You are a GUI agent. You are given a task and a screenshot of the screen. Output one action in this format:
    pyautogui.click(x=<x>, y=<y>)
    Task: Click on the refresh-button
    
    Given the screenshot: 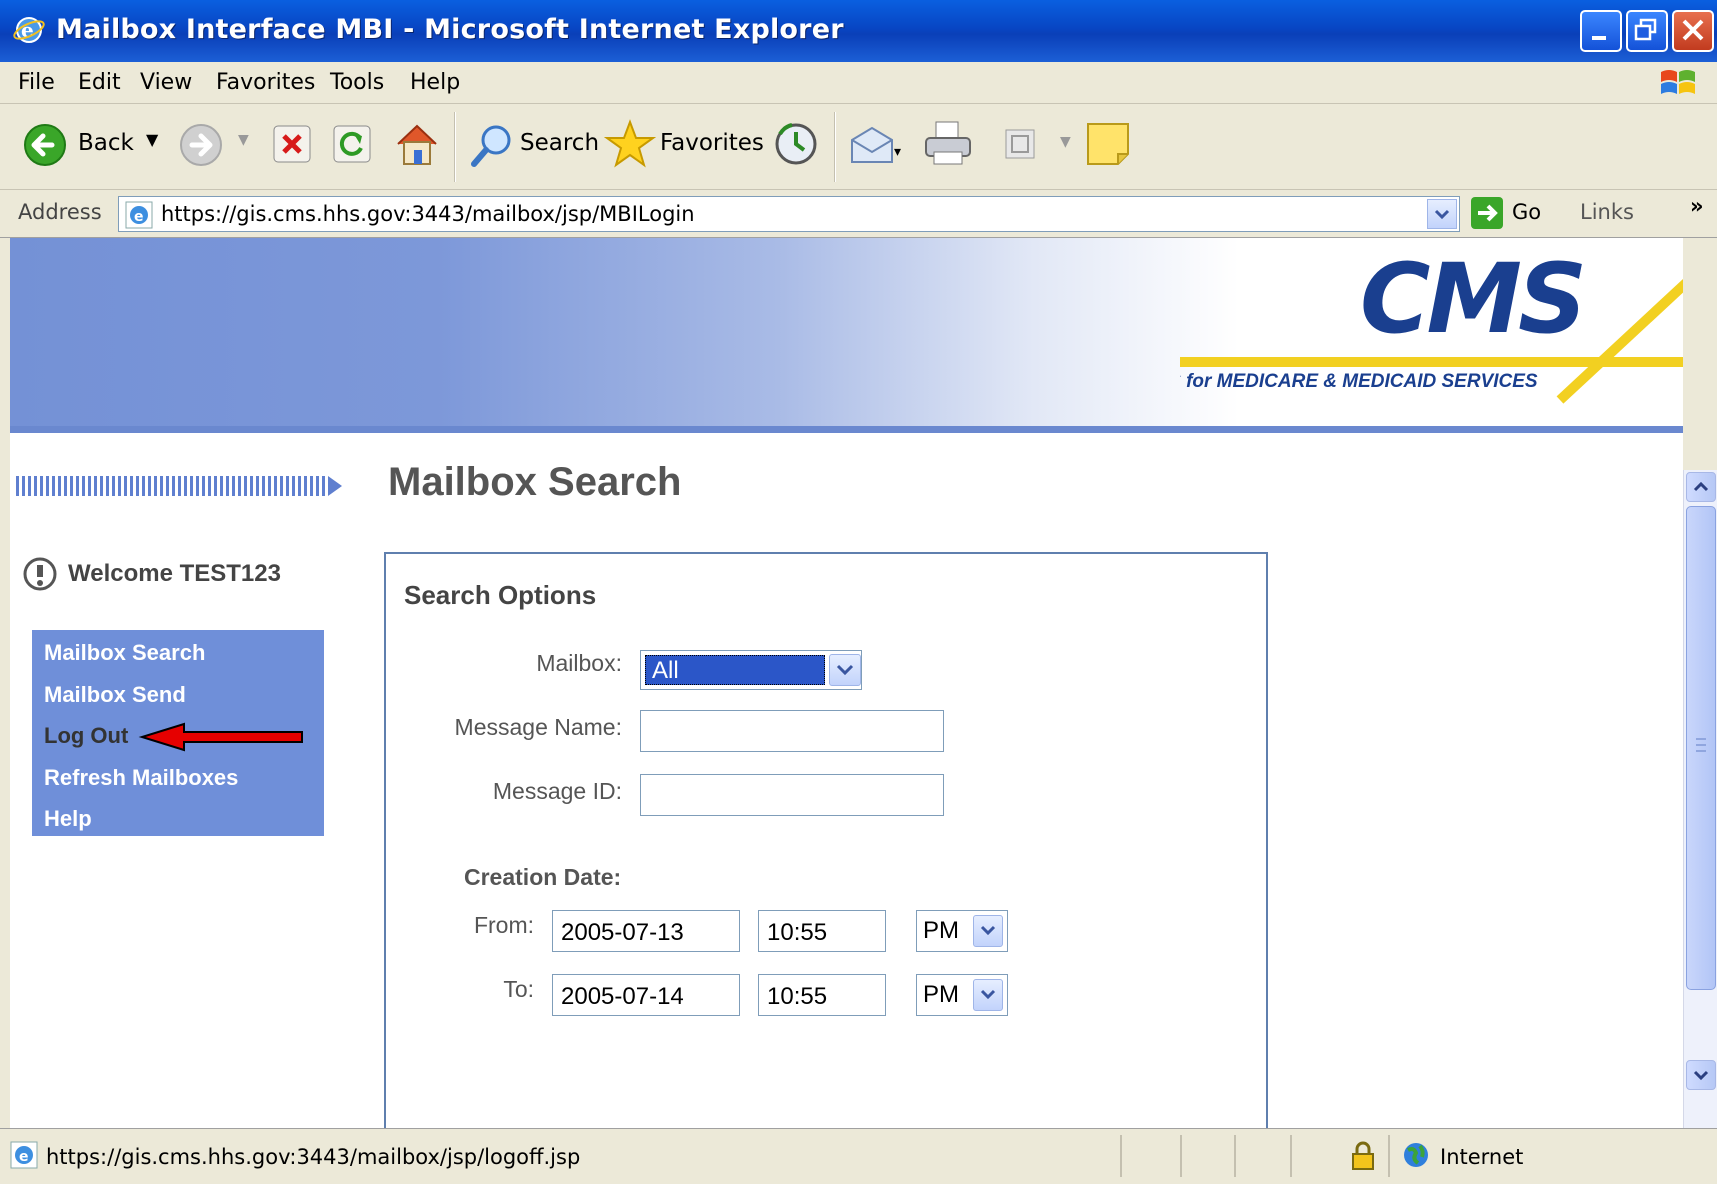 What is the action you would take?
    pyautogui.click(x=352, y=147)
    